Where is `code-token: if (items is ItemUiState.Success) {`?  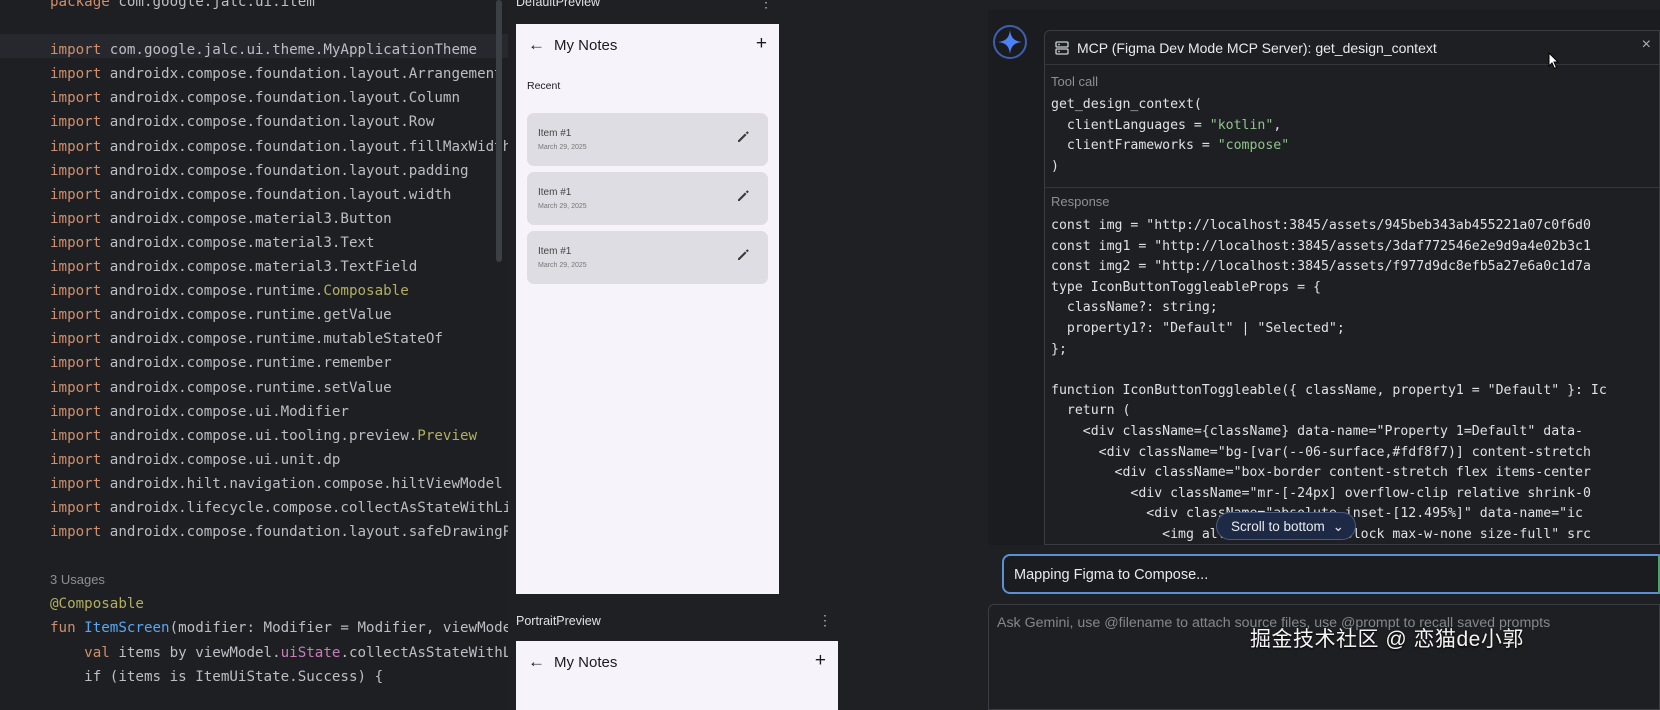 code-token: if (items is ItemUiState.Success) { is located at coordinates (217, 676).